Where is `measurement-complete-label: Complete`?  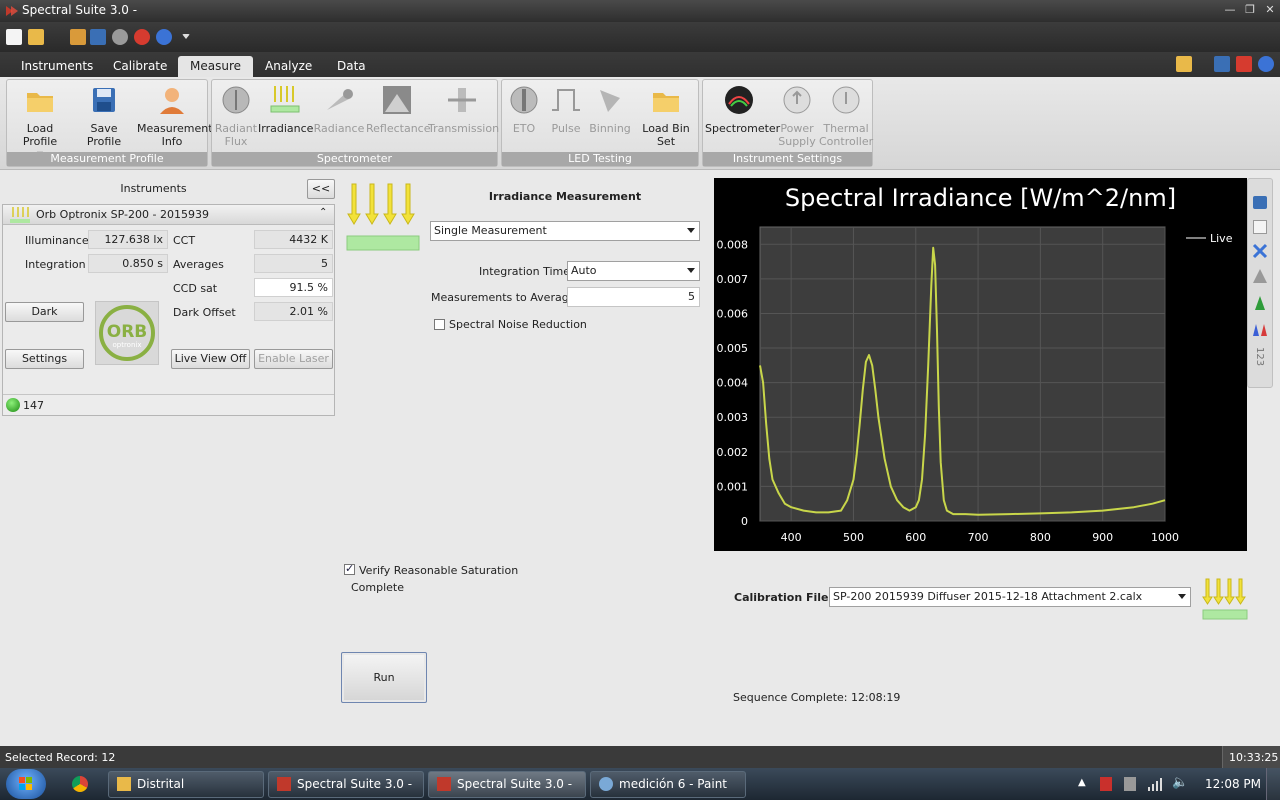
measurement-complete-label: Complete is located at coordinates (378, 587).